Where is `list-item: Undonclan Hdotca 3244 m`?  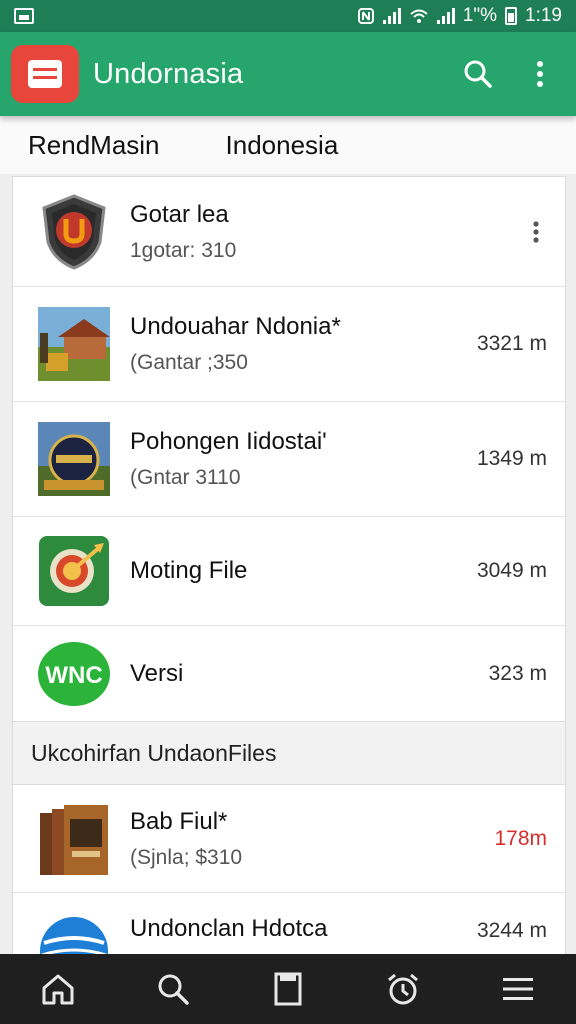 list-item: Undonclan Hdotca 3244 m is located at coordinates (289, 924).